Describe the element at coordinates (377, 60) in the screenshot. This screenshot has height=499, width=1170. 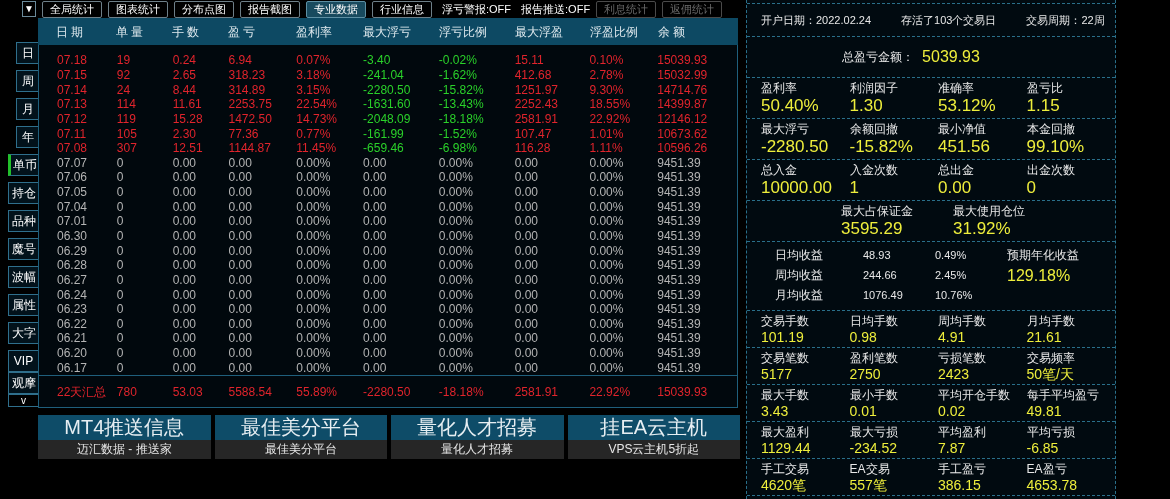
I see `table-cell-text: -3.40` at that location.